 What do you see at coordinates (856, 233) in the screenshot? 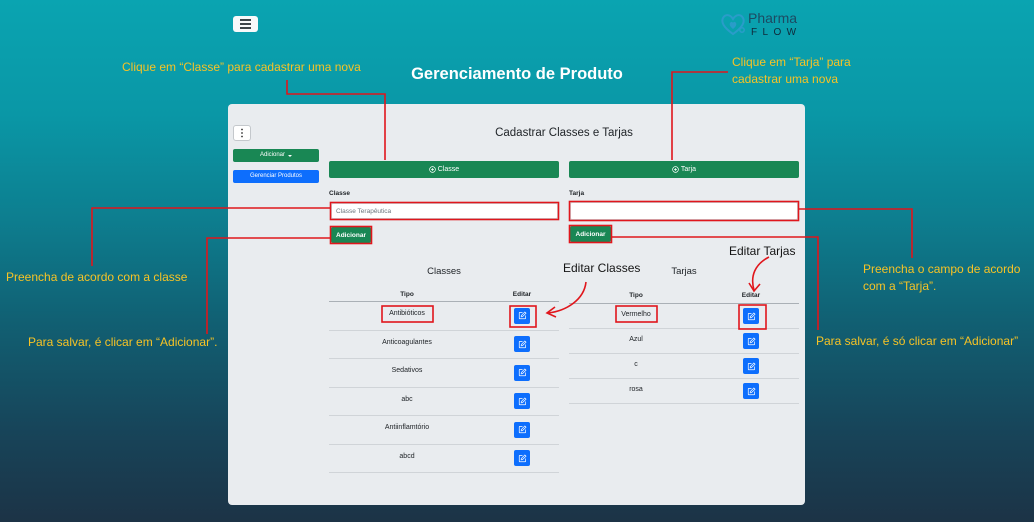
I see `annotation-connector-tarja-input` at bounding box center [856, 233].